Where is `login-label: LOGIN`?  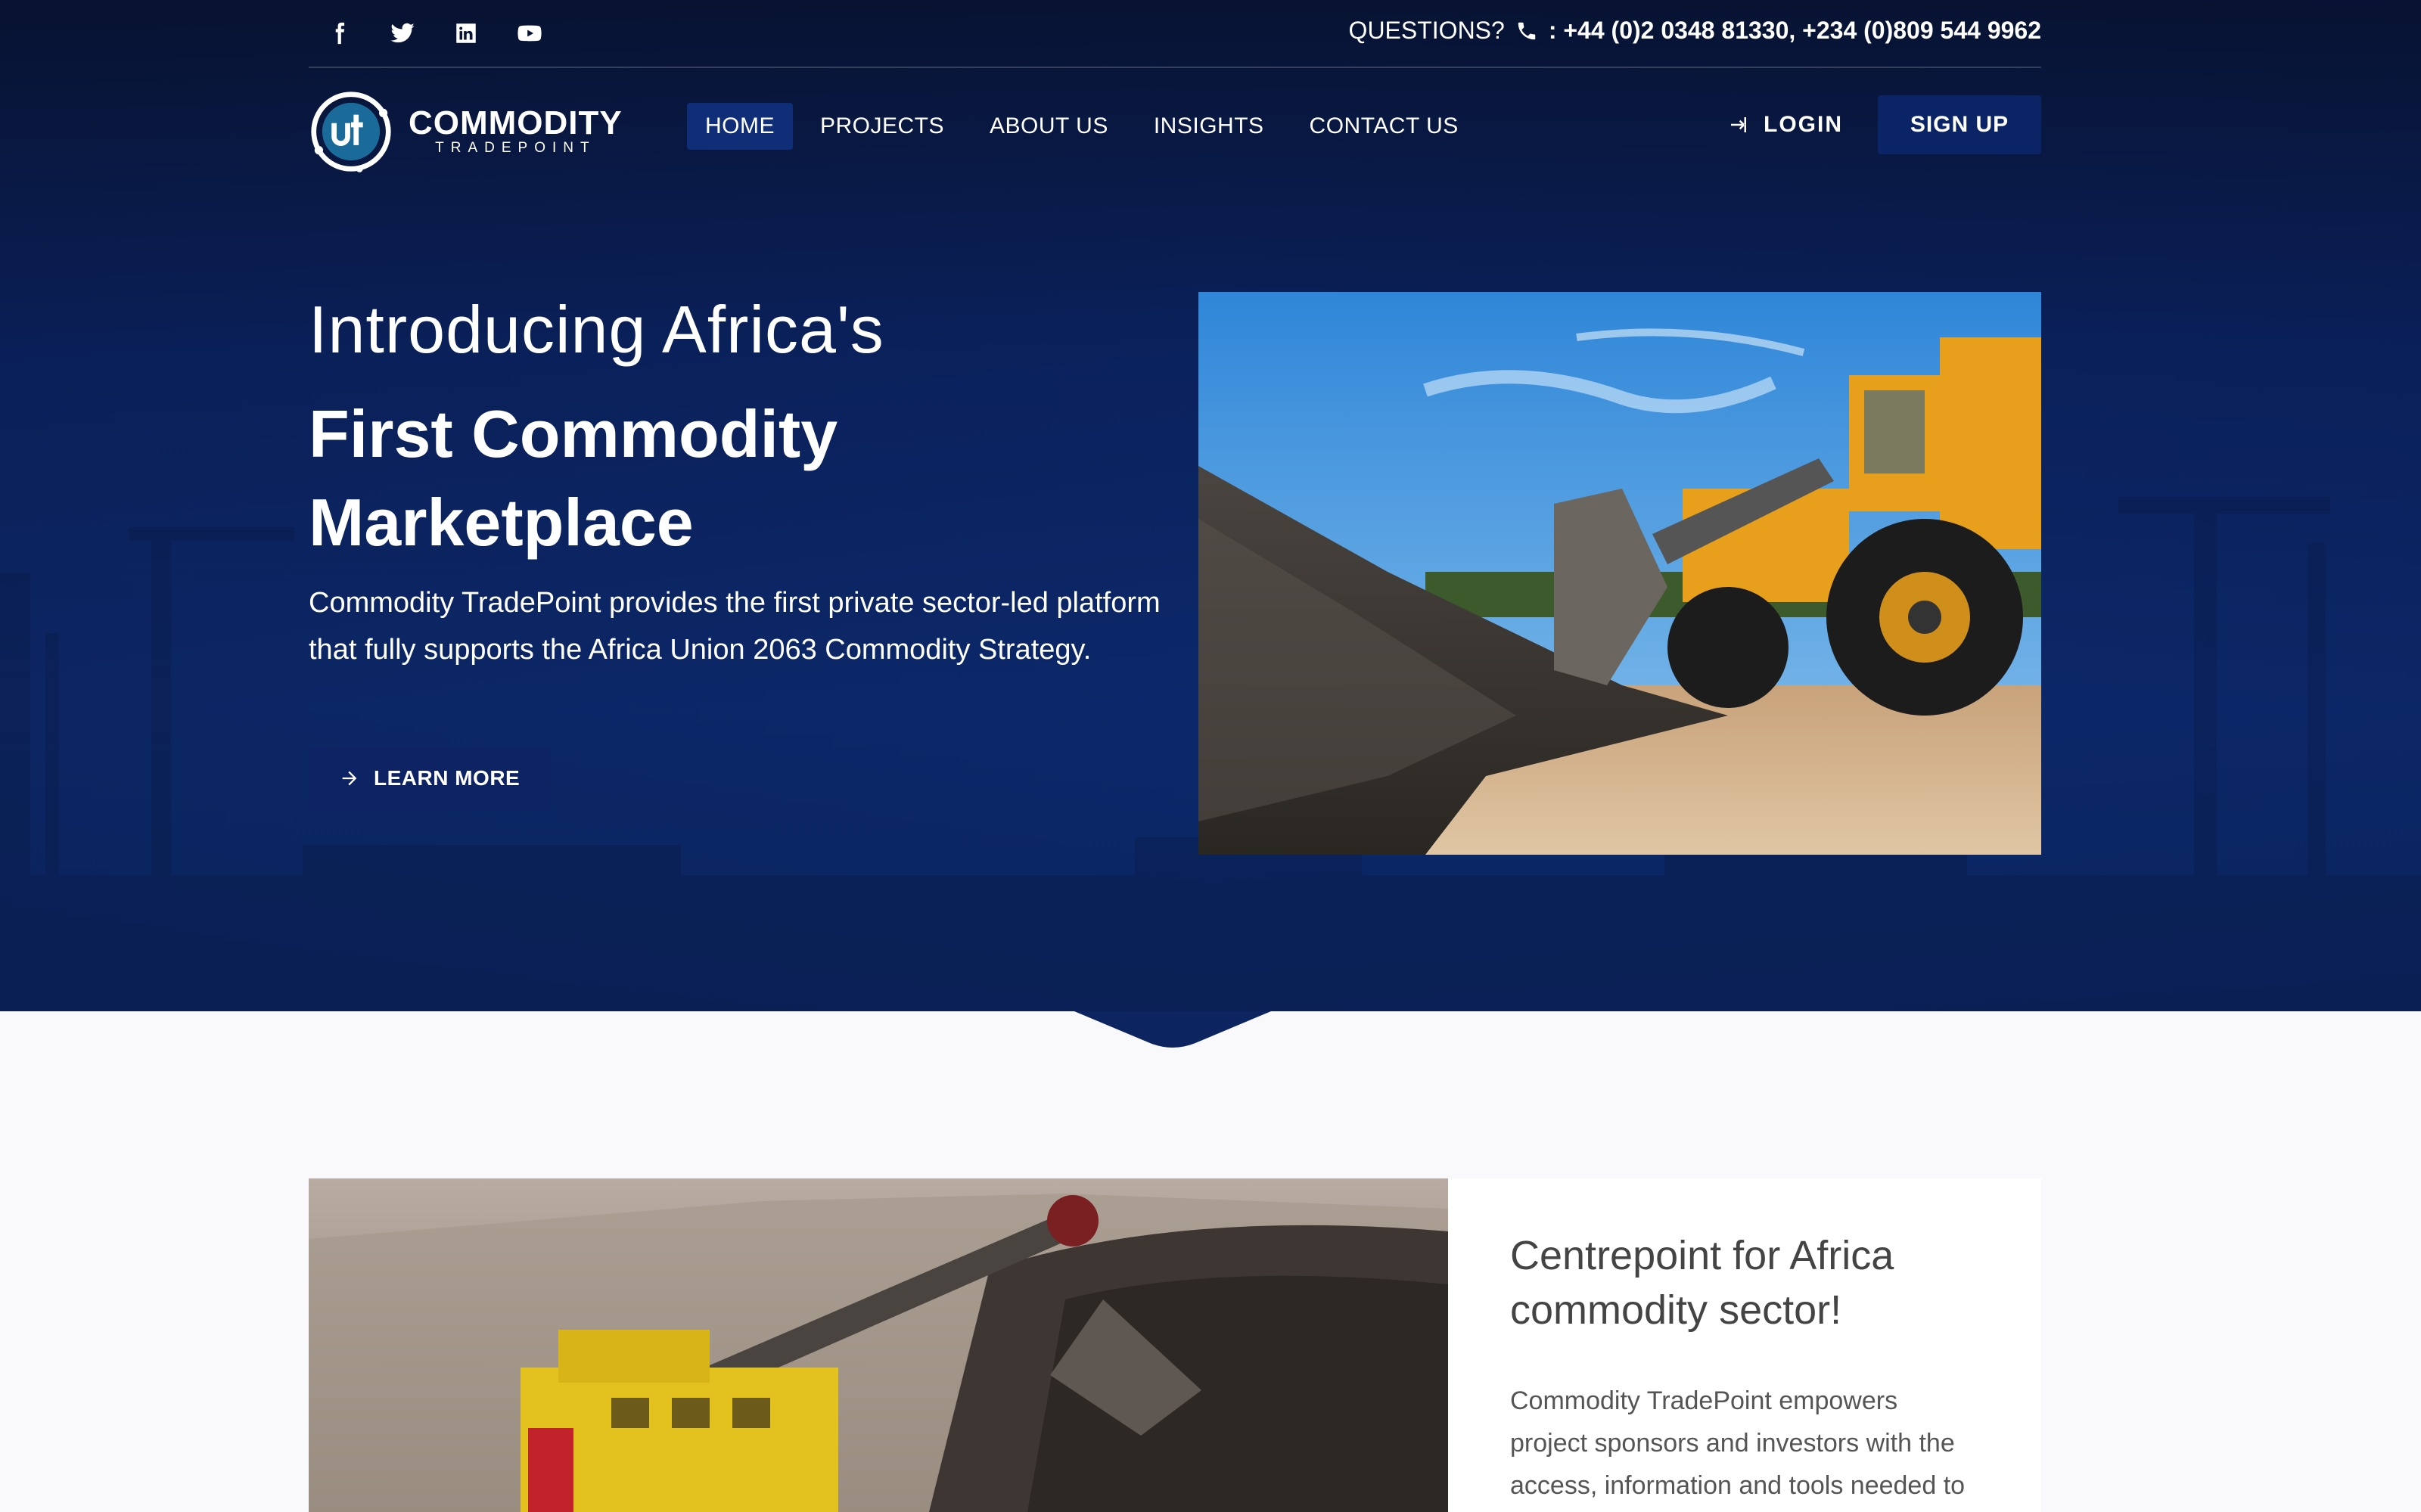 login-label: LOGIN is located at coordinates (1803, 124).